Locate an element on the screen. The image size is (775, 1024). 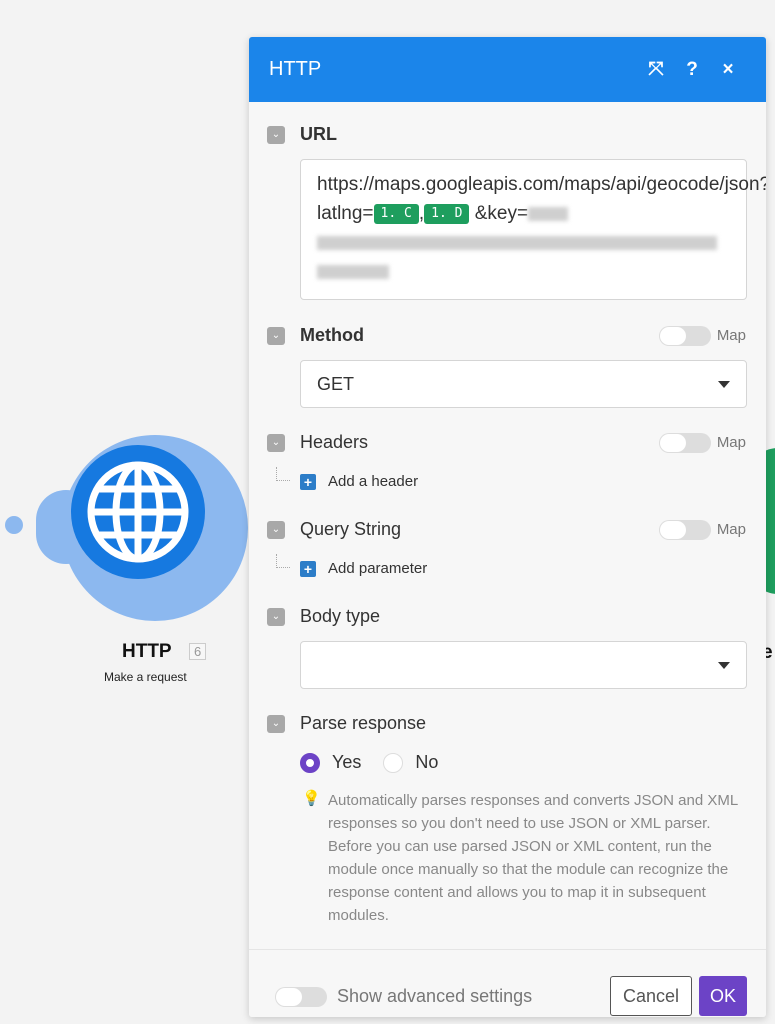
add-parameter-label: Add parameter is located at coordinates (378, 568).